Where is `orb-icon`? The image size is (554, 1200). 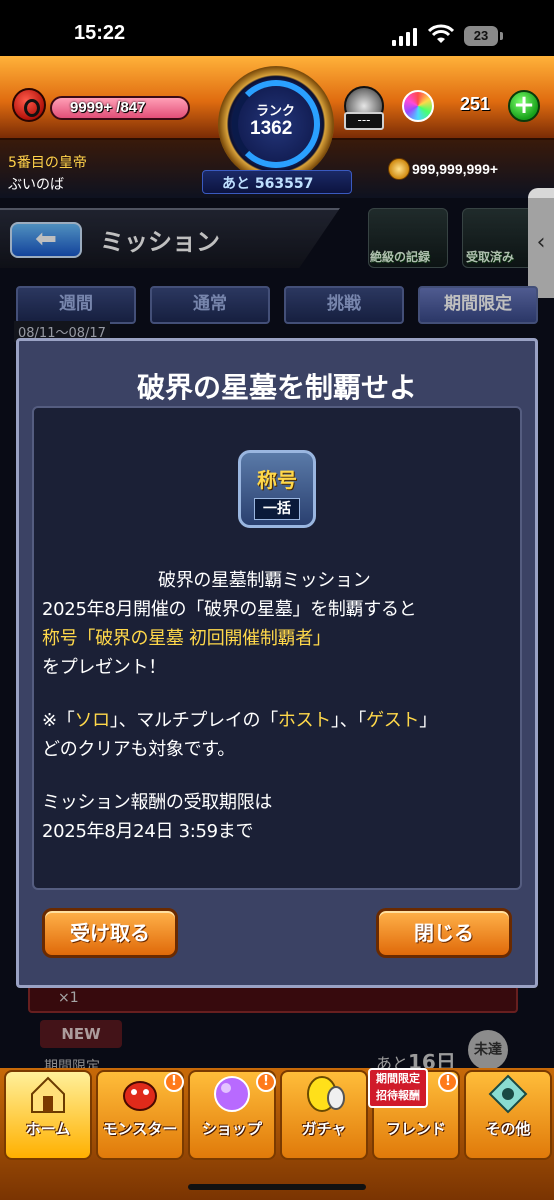
orb-icon is located at coordinates (418, 106).